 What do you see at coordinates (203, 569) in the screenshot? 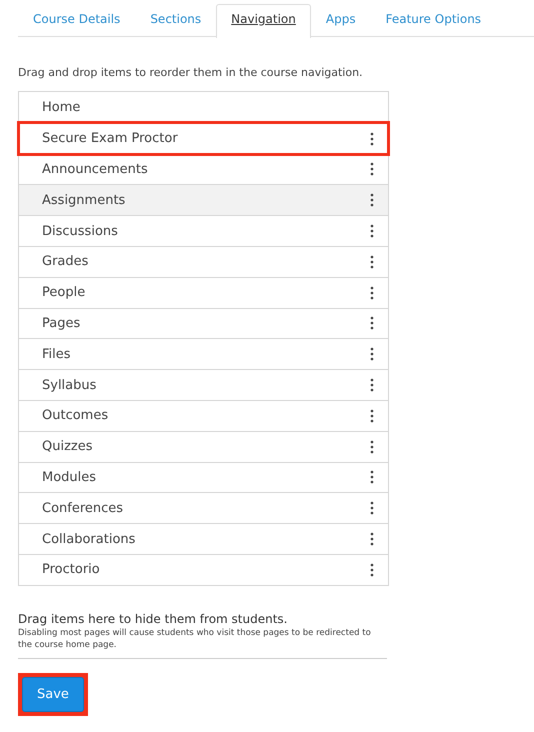
I see `nav-item: Proctorio` at bounding box center [203, 569].